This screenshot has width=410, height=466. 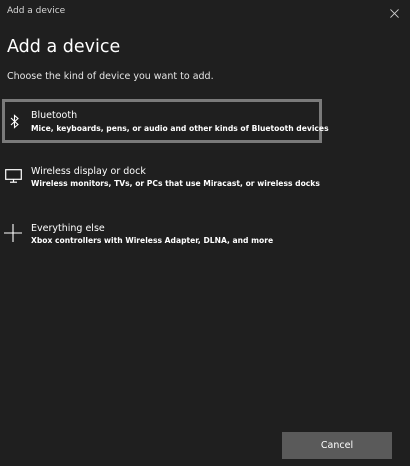 I want to click on window-title: Add a device, so click(x=36, y=11).